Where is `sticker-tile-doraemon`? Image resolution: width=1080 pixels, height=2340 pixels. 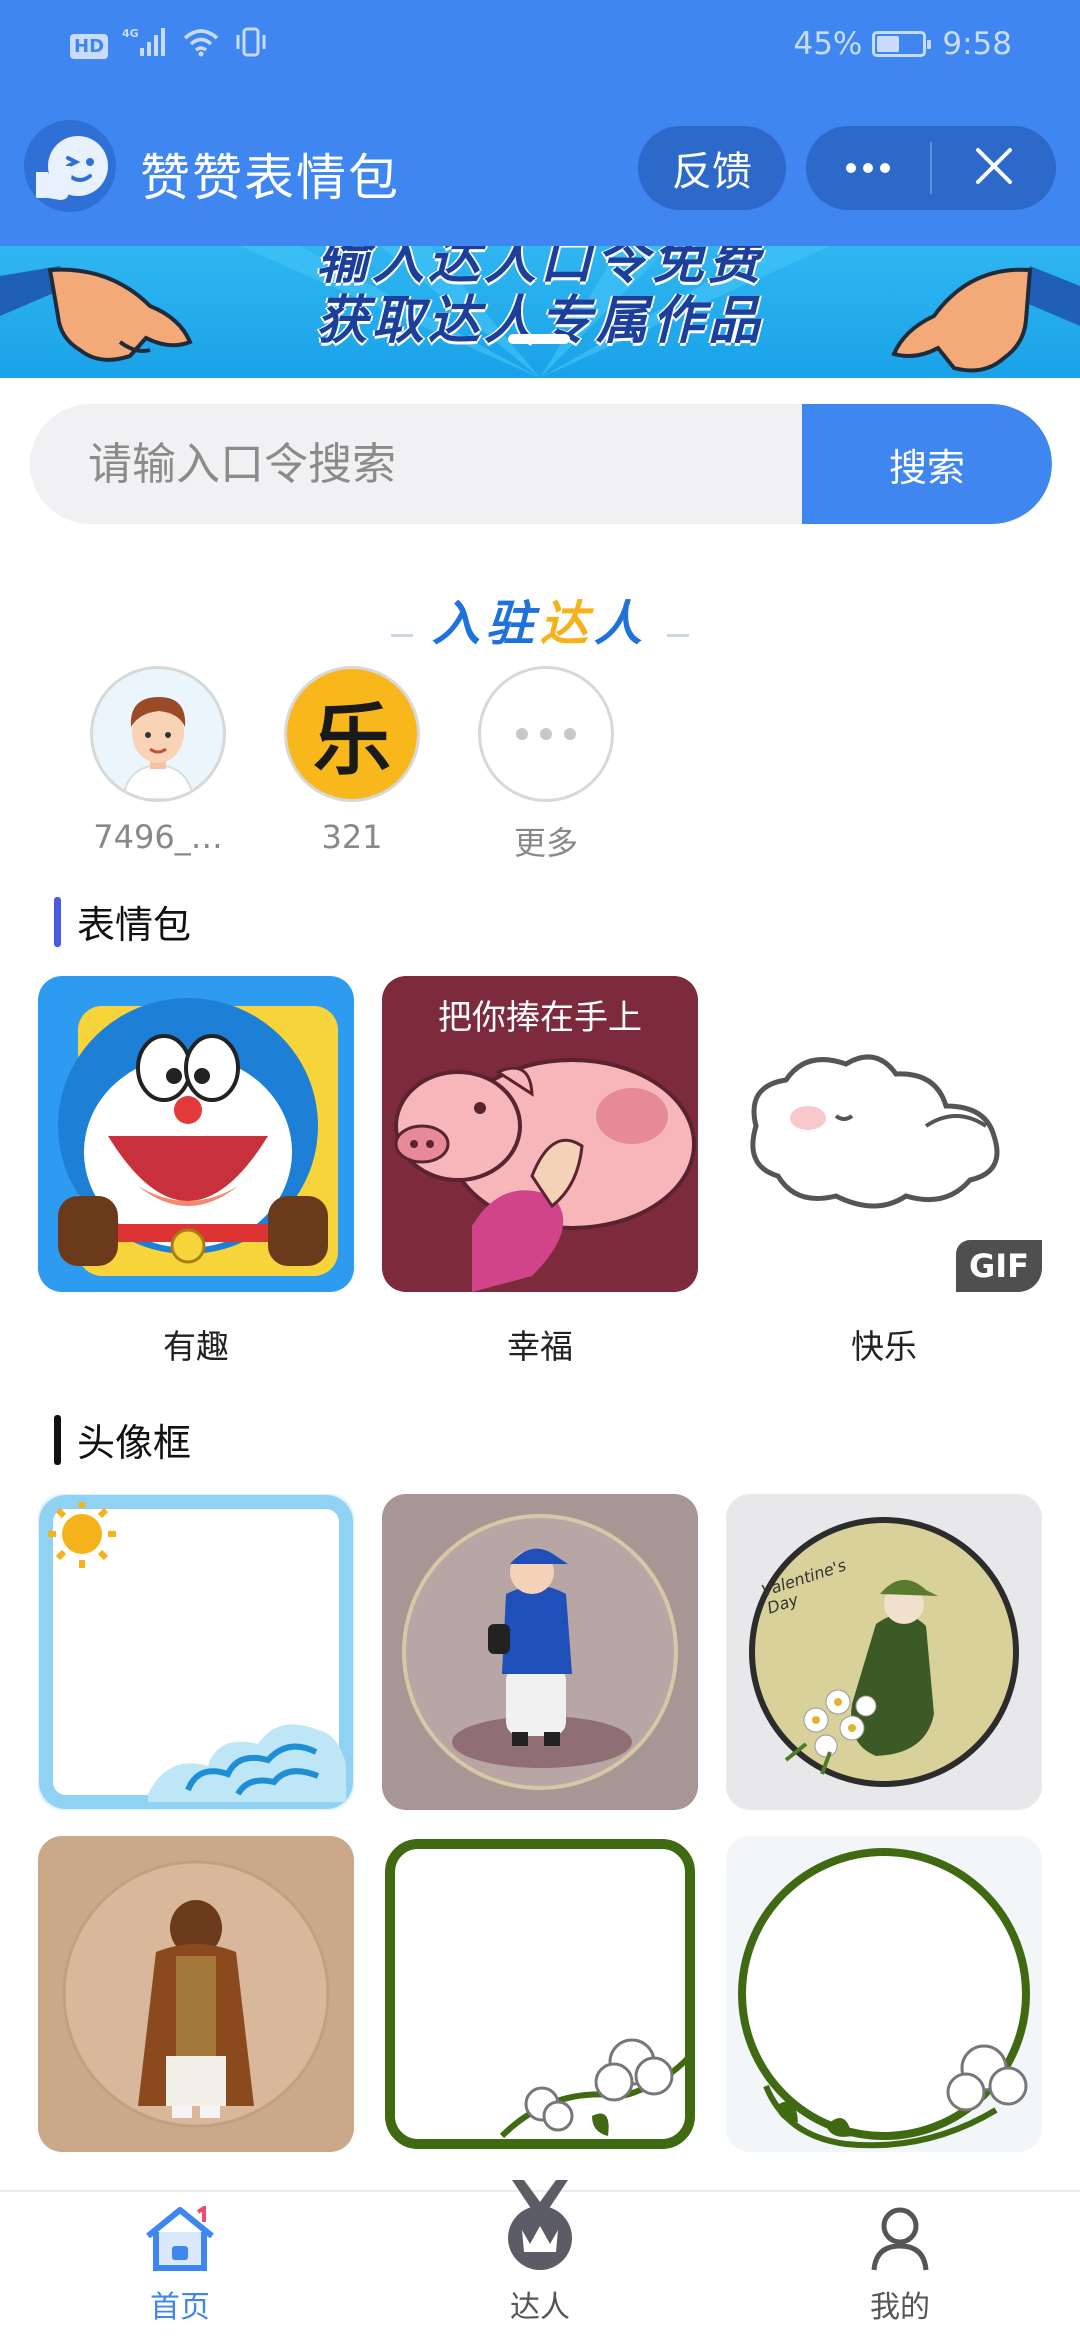
sticker-tile-doraemon is located at coordinates (196, 1134).